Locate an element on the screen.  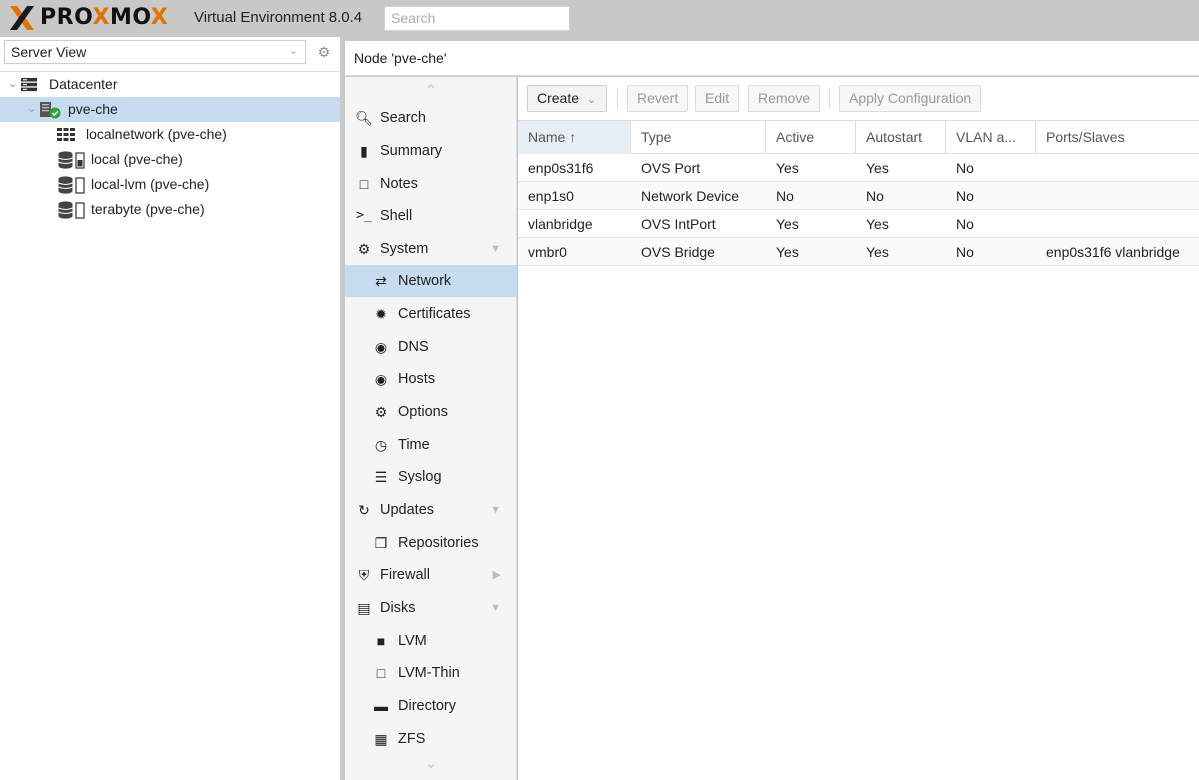
menu-item-disks: ▤ Disks ▼ is located at coordinates (431, 608).